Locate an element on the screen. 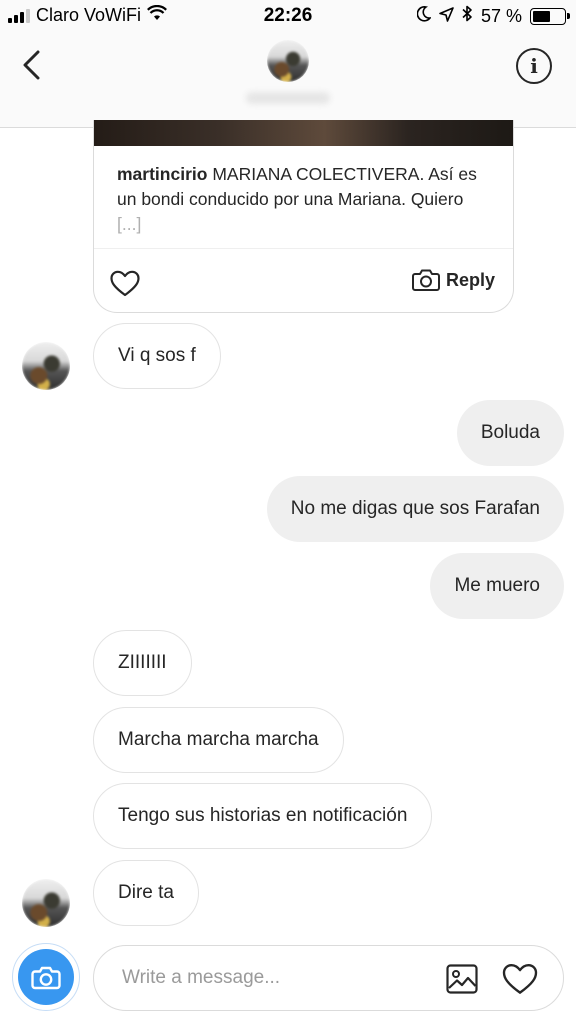 Image resolution: width=576 pixels, height=1024 pixels. message-bubble-incoming: Vi q sos f is located at coordinates (157, 356).